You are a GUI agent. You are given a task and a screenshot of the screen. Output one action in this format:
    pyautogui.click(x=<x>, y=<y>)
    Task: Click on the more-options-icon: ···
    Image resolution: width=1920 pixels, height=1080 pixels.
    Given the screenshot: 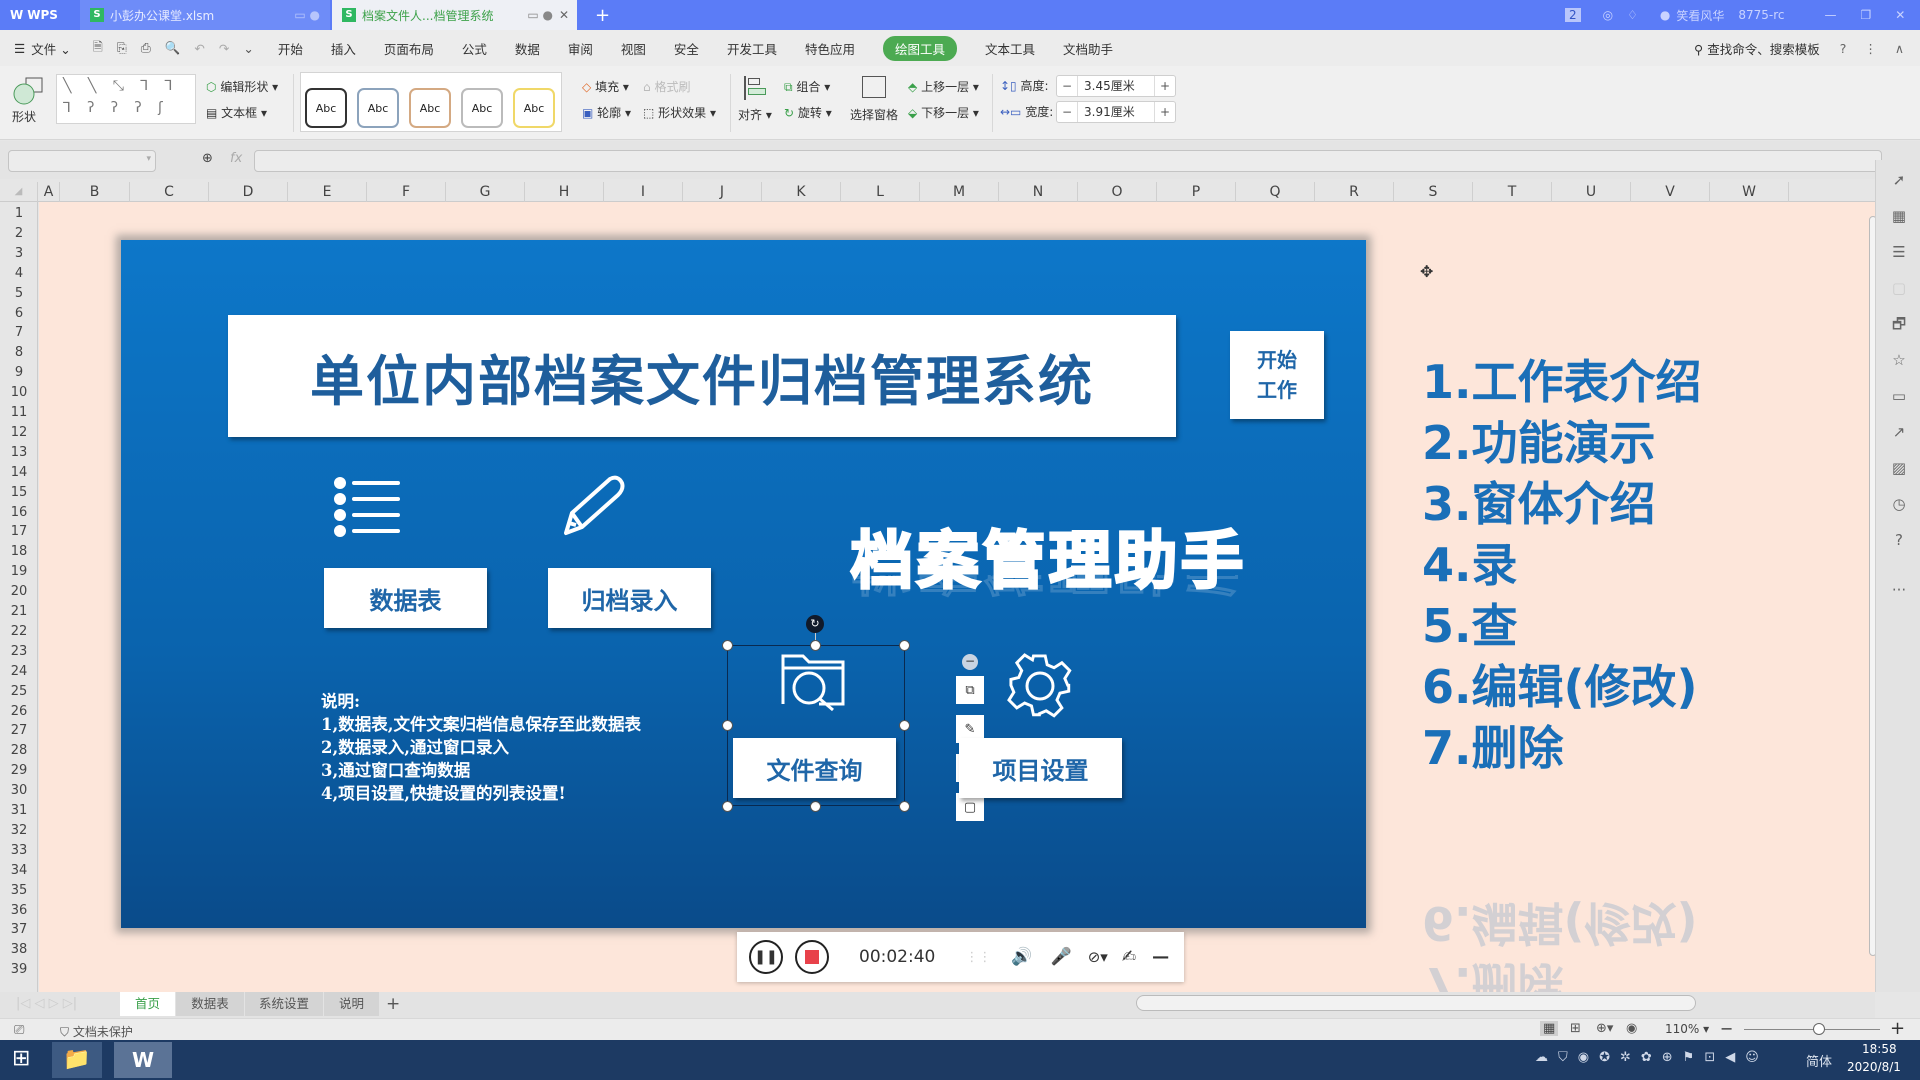 What is the action you would take?
    pyautogui.click(x=1899, y=590)
    